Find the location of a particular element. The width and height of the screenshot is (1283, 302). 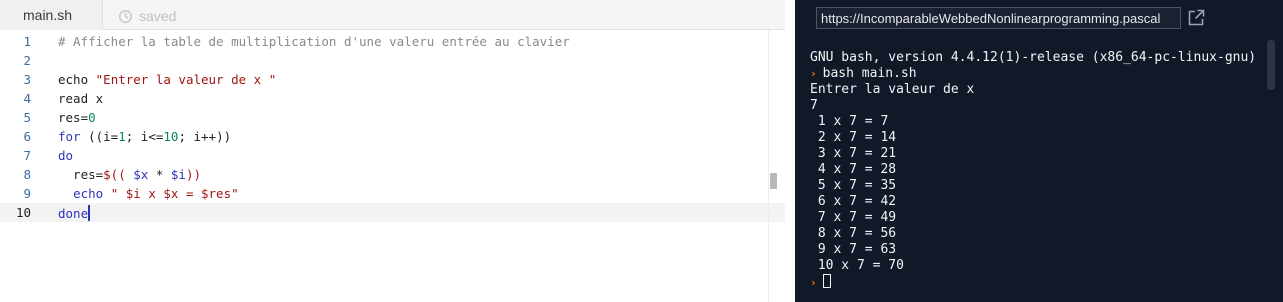

code-token: )) is located at coordinates (193, 174).